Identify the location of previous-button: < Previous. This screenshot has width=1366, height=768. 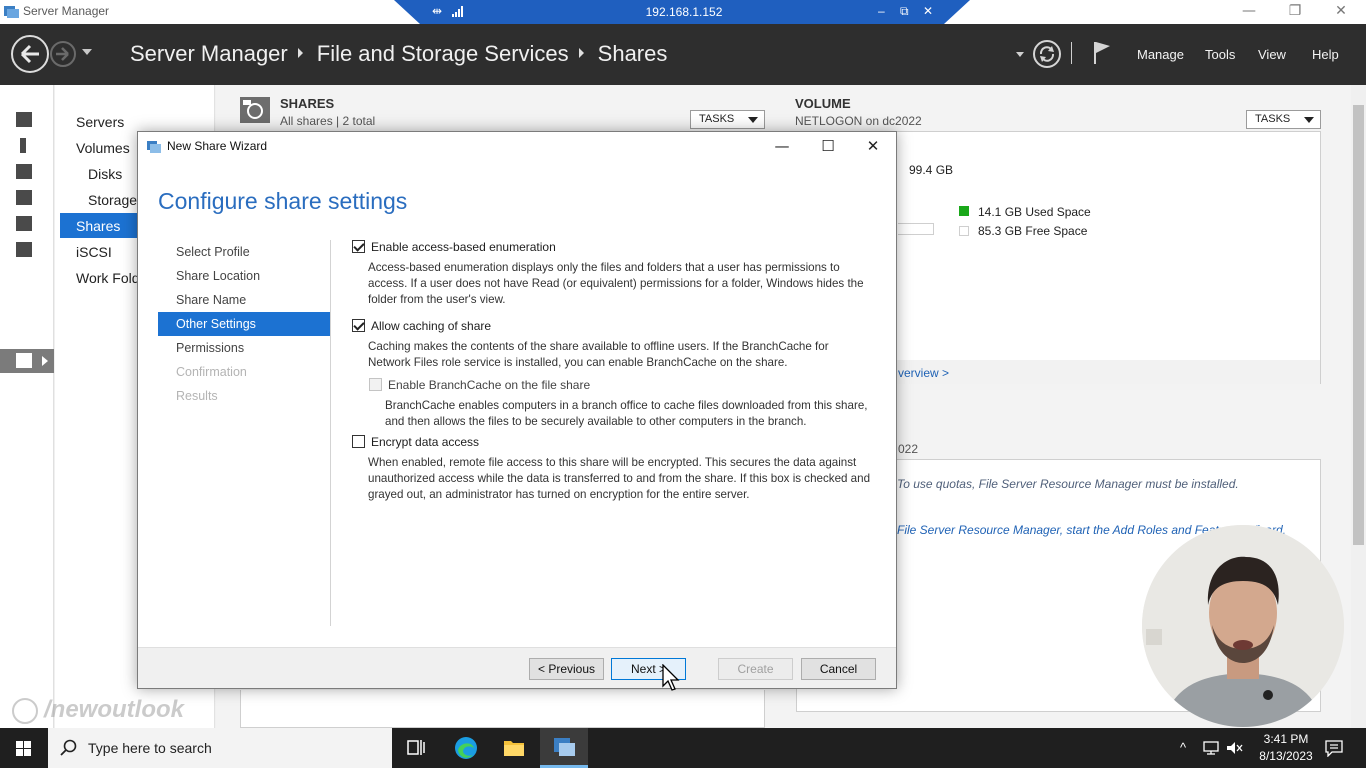
(566, 669).